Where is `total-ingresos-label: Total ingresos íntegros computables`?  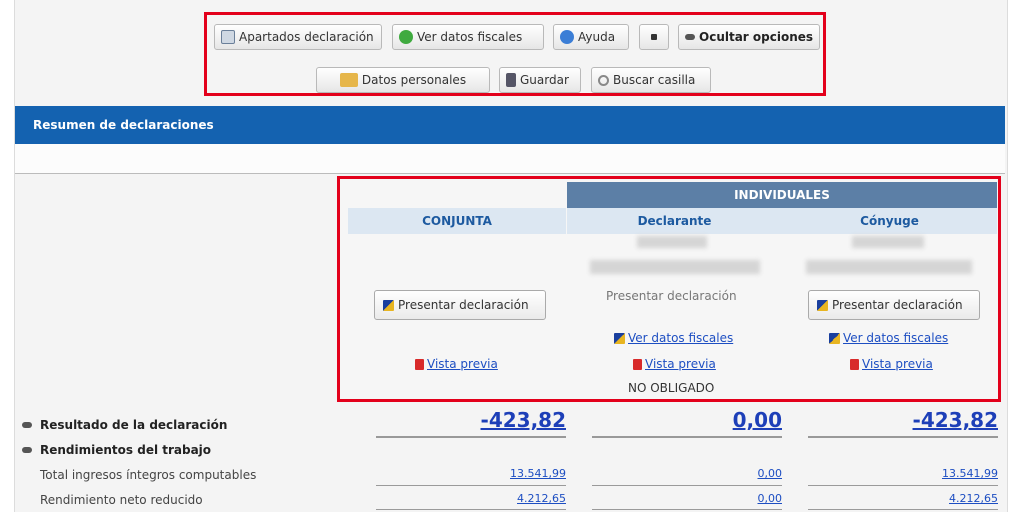
total-ingresos-label: Total ingresos íntegros computables is located at coordinates (148, 475).